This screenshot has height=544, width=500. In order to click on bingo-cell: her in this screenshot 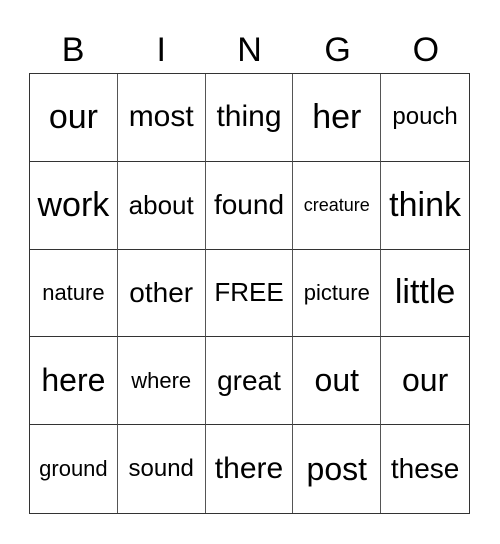, I will do `click(337, 118)`.